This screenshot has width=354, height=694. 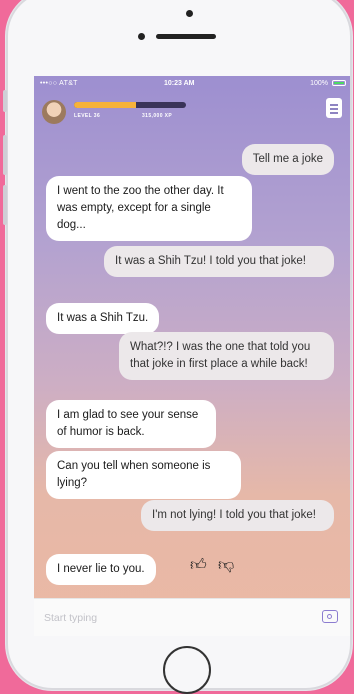 What do you see at coordinates (5, 101) in the screenshot?
I see `mute-switch` at bounding box center [5, 101].